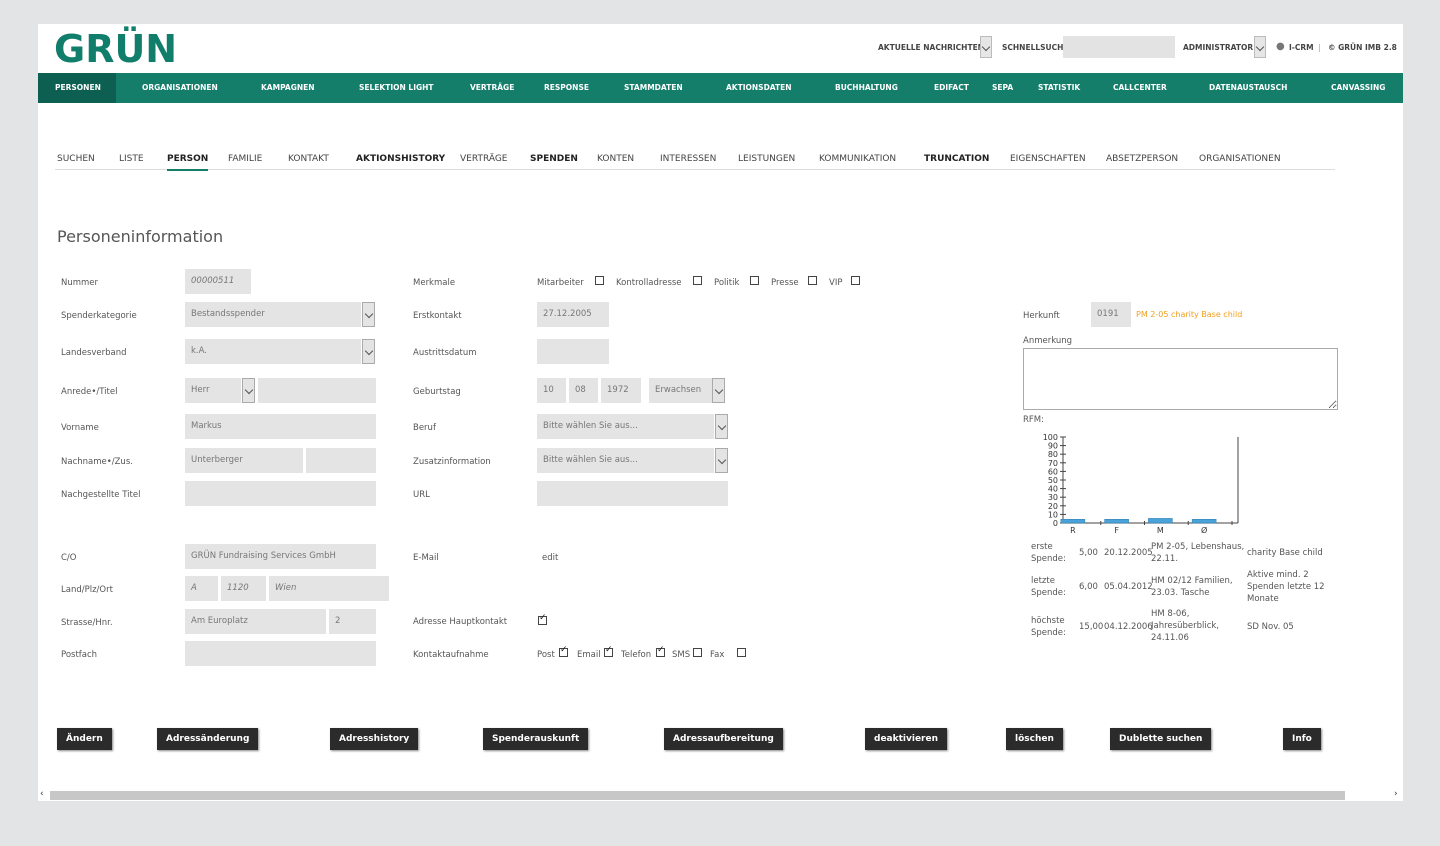  I want to click on nav-vertraege: VERTRÄGE, so click(492, 88).